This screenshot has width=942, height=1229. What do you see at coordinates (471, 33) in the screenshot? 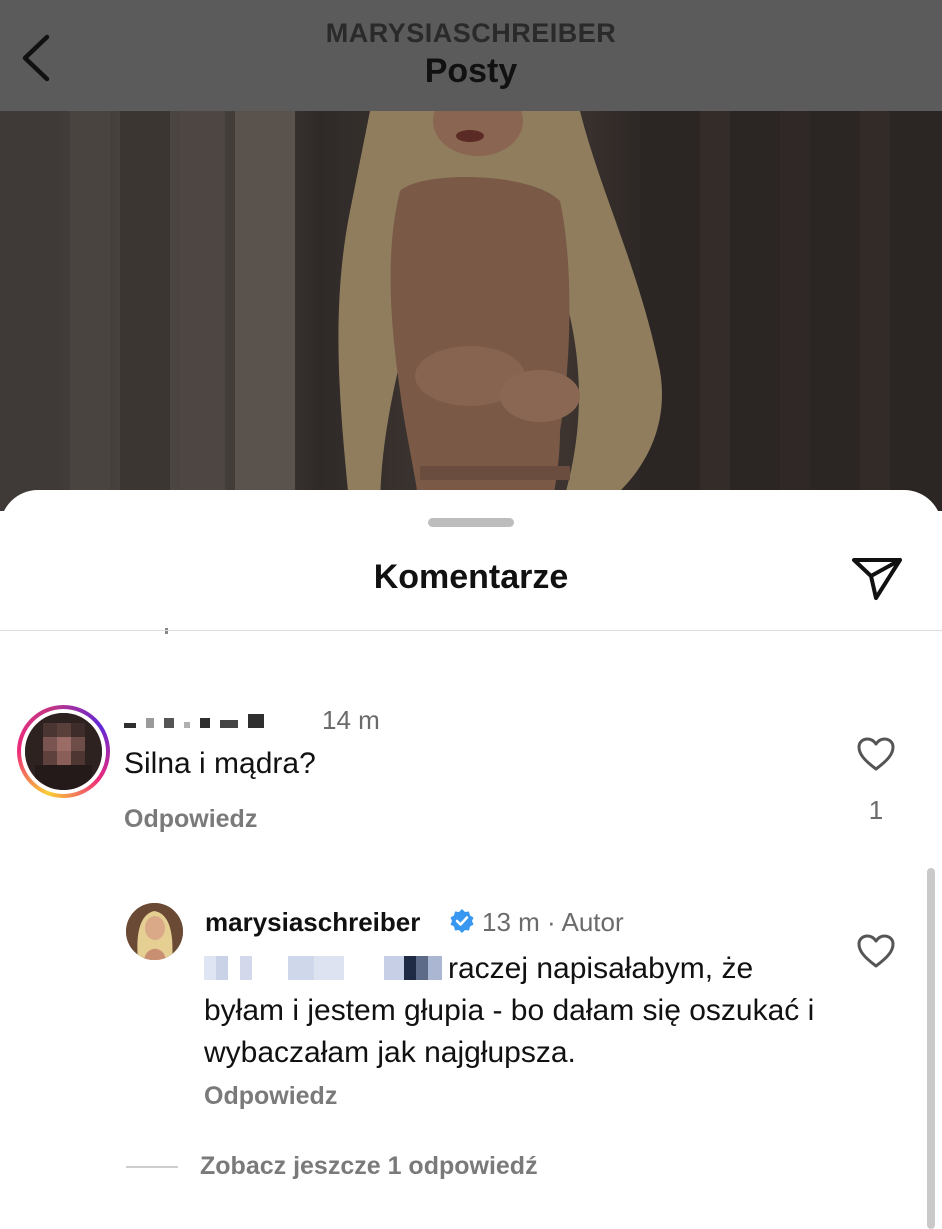
I see `profile-username: MARYSIASCHREIBER` at bounding box center [471, 33].